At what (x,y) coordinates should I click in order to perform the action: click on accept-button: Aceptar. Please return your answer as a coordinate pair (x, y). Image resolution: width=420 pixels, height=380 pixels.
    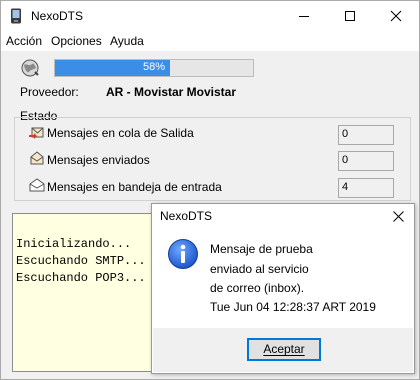
    Looking at the image, I should click on (284, 349).